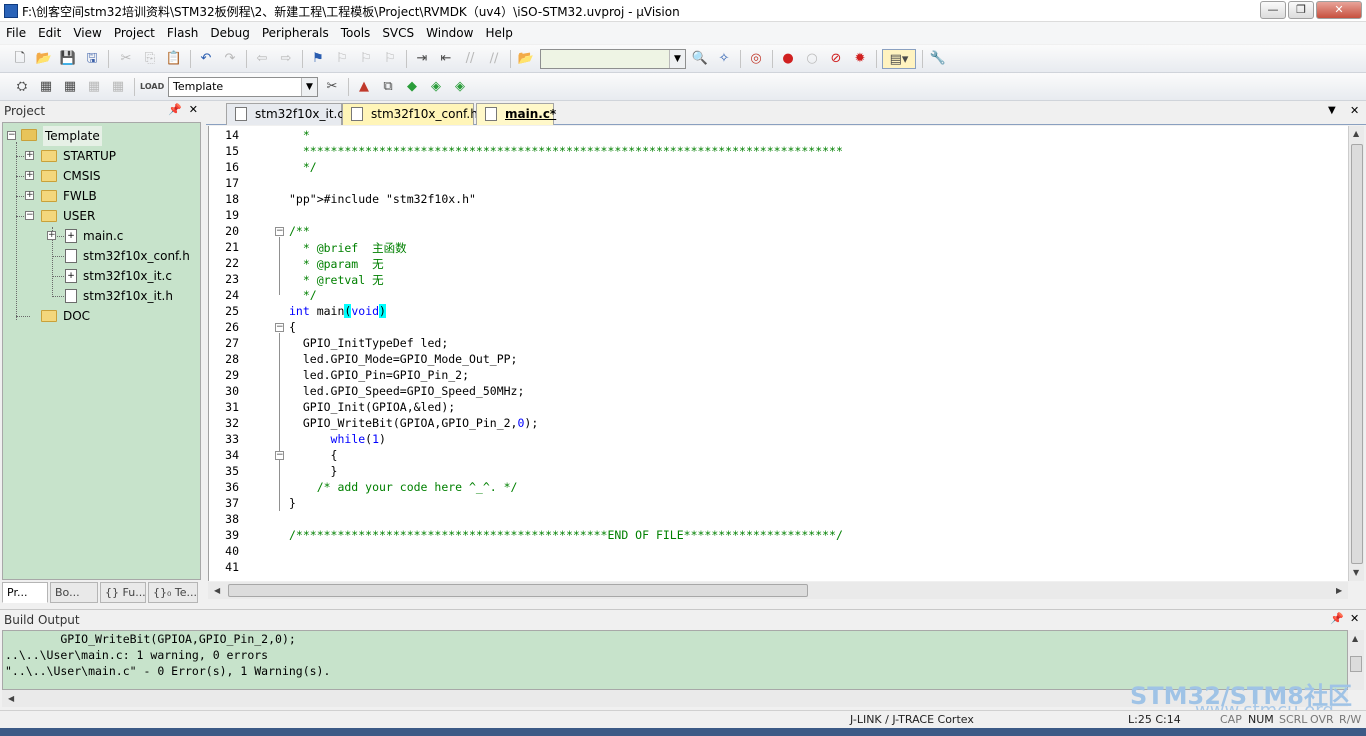 Image resolution: width=1366 pixels, height=736 pixels. Describe the element at coordinates (1332, 110) in the screenshot. I see `tab-list-chevron-icon: ▼` at that location.